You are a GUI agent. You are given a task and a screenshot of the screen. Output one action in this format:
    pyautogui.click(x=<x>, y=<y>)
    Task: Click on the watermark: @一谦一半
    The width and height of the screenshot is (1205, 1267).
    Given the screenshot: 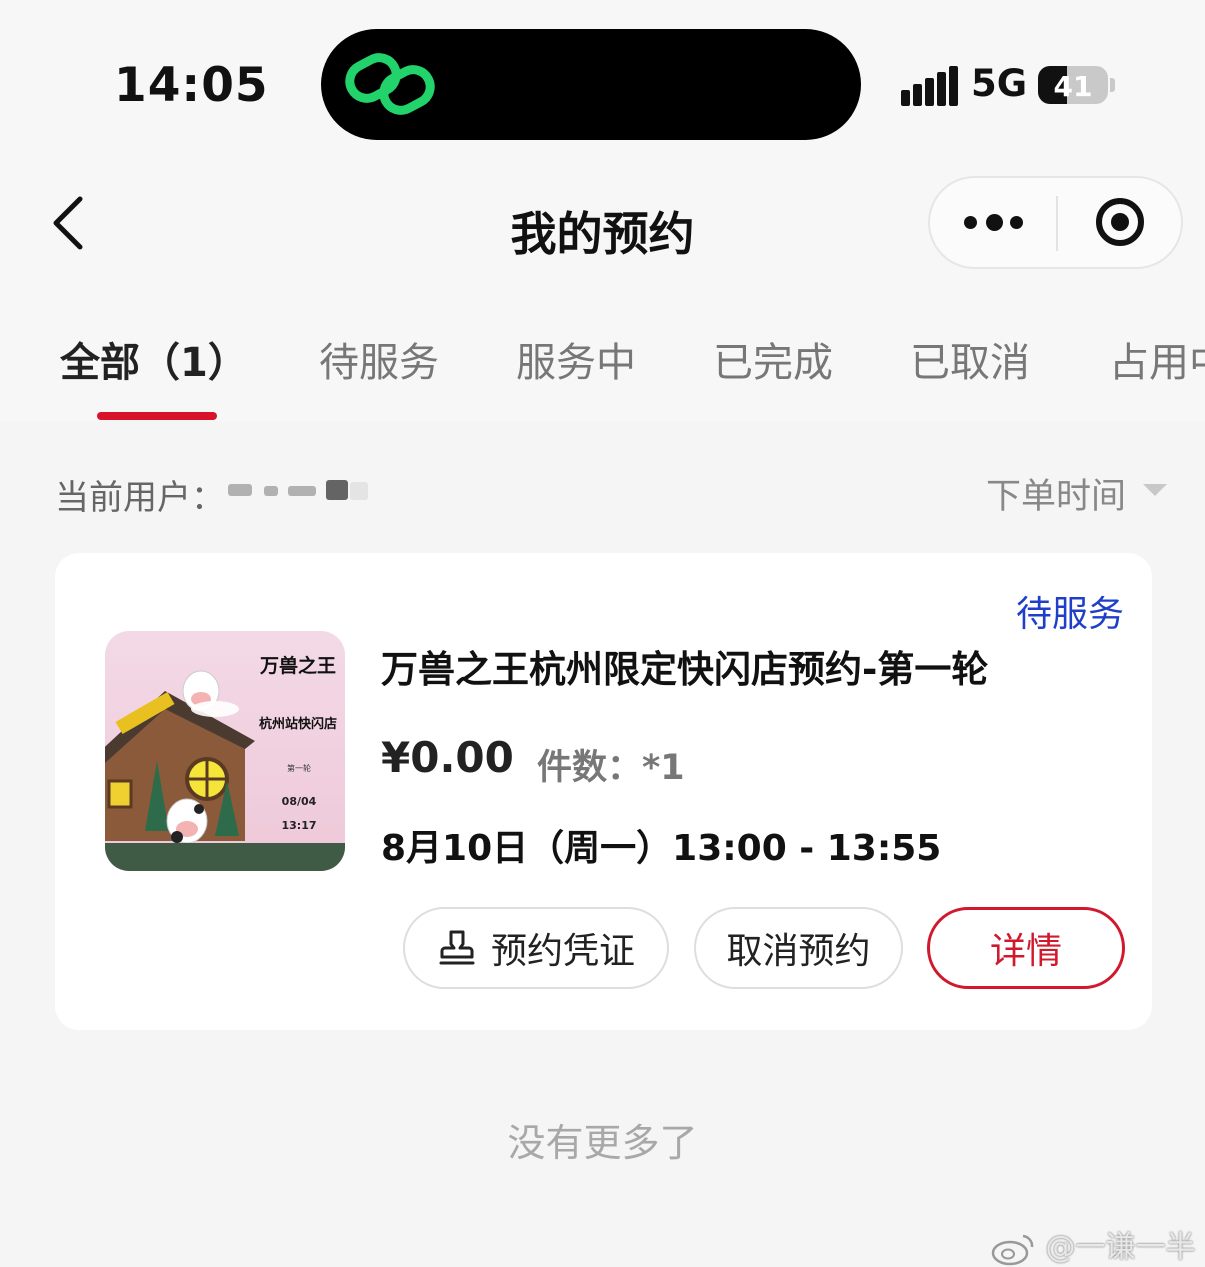 What is the action you would take?
    pyautogui.click(x=1093, y=1244)
    